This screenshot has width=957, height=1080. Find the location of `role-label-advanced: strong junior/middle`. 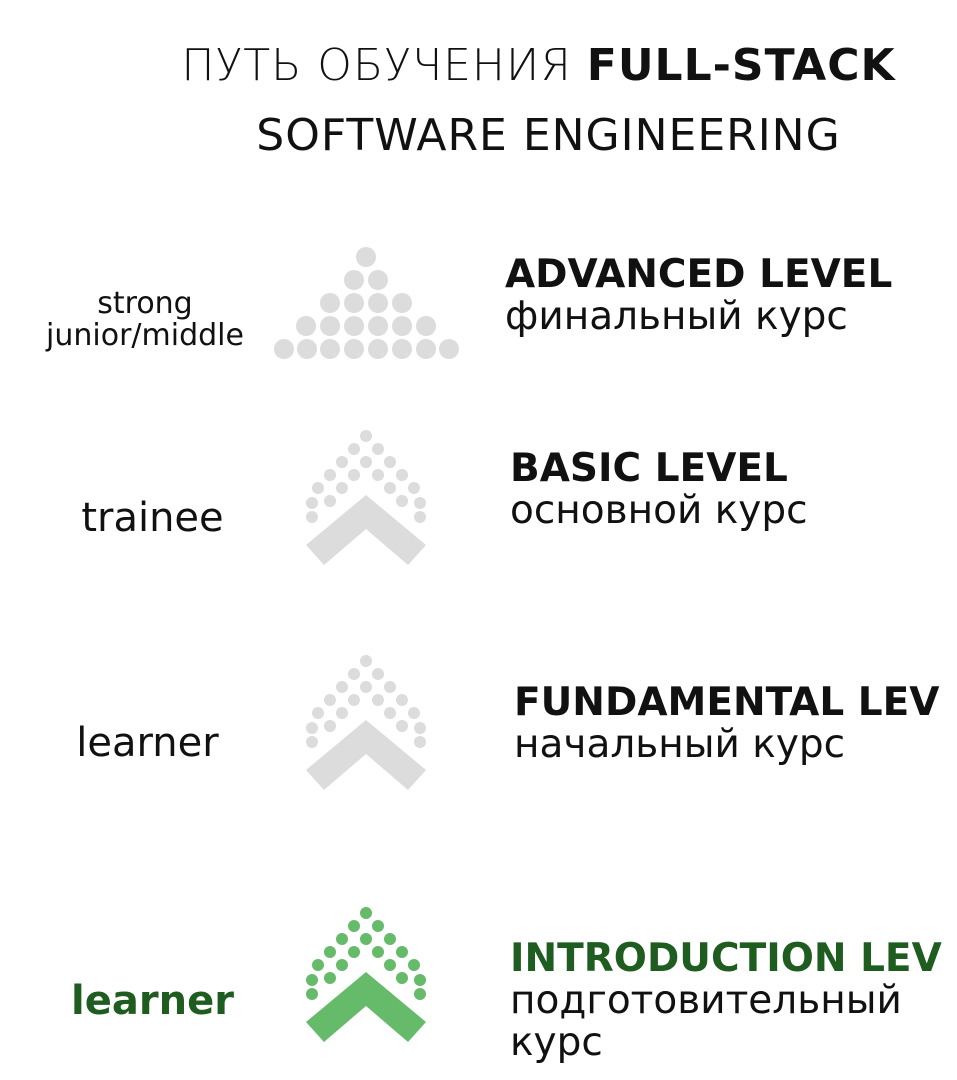

role-label-advanced: strong junior/middle is located at coordinates (145, 320).